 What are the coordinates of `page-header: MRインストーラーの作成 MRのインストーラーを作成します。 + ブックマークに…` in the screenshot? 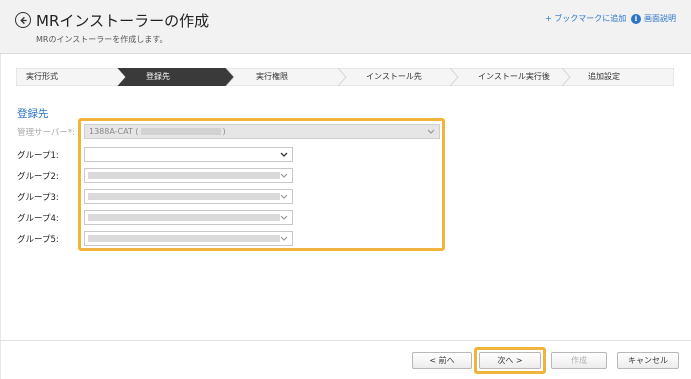 It's located at (345, 27).